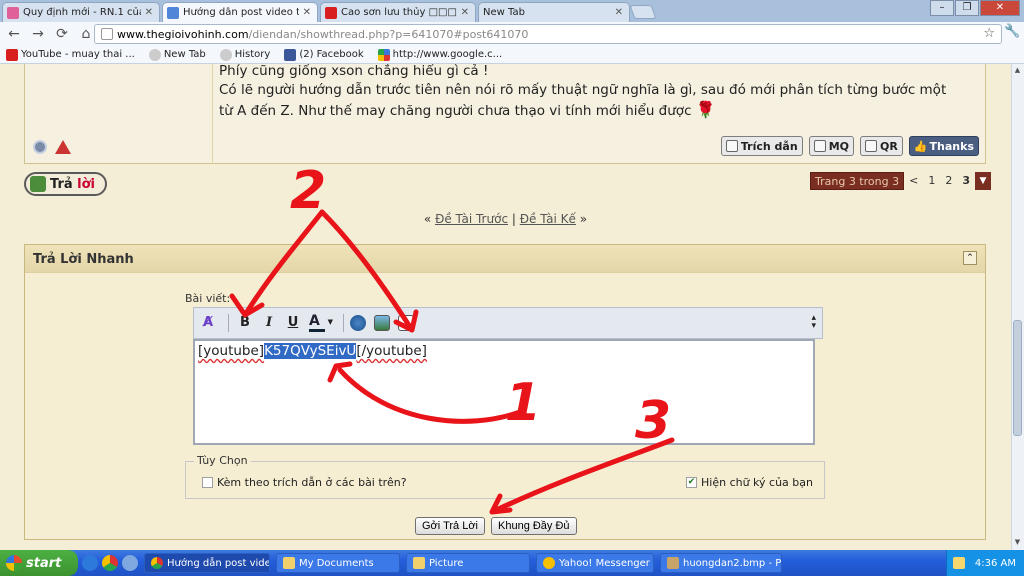 The width and height of the screenshot is (1024, 576). I want to click on multi-quote-icon, so click(819, 146).